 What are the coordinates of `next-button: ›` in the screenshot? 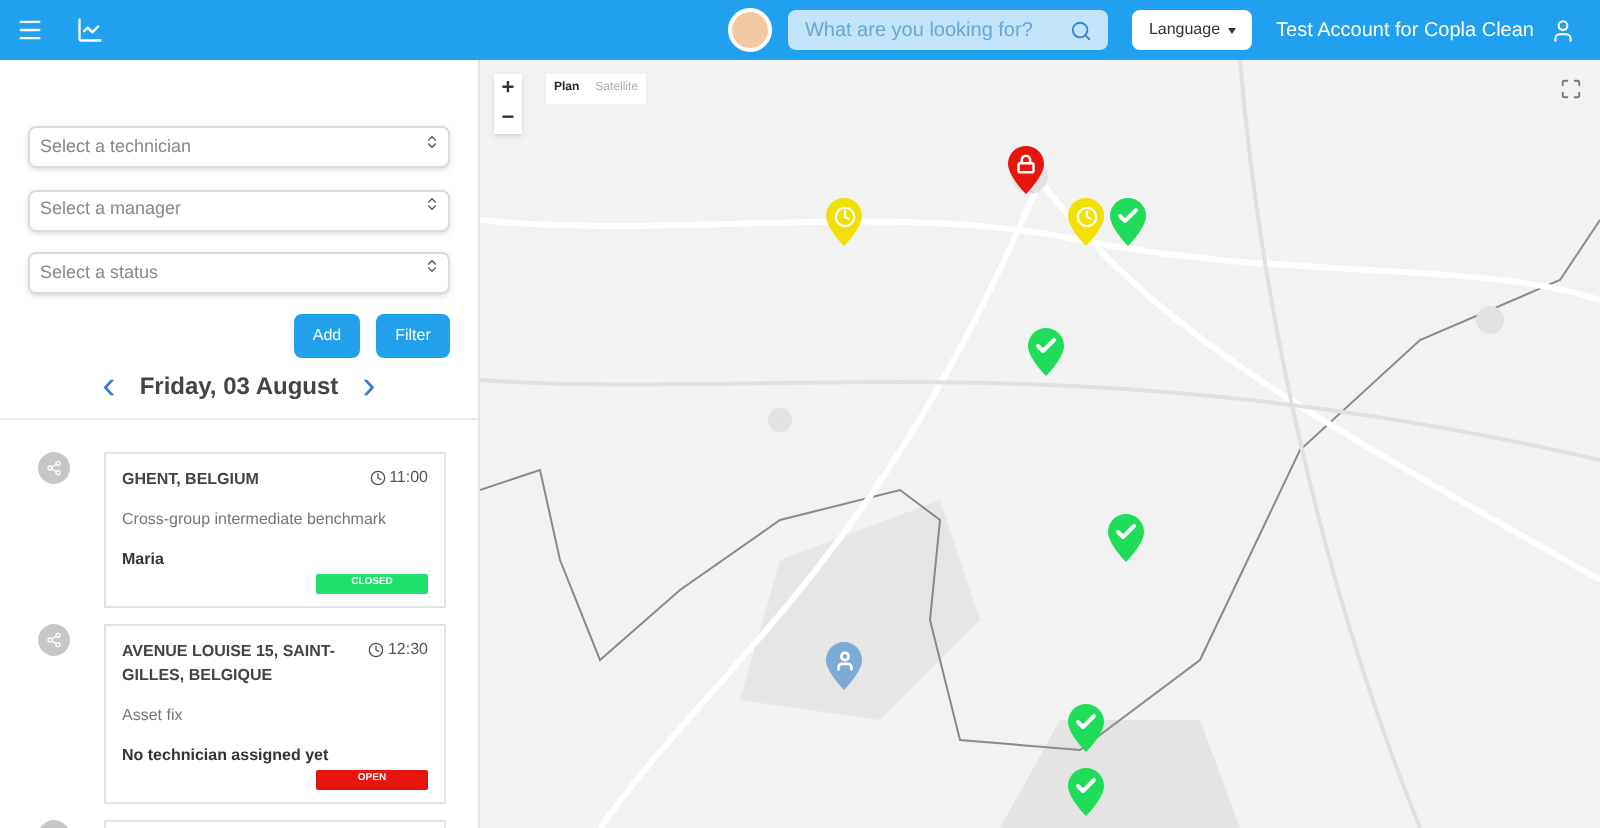 It's located at (369, 385).